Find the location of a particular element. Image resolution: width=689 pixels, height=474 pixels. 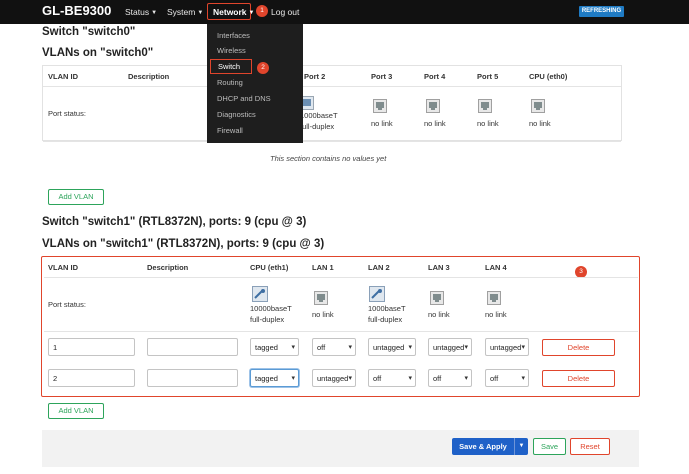

col-port-5: Port 5 is located at coordinates (488, 76).